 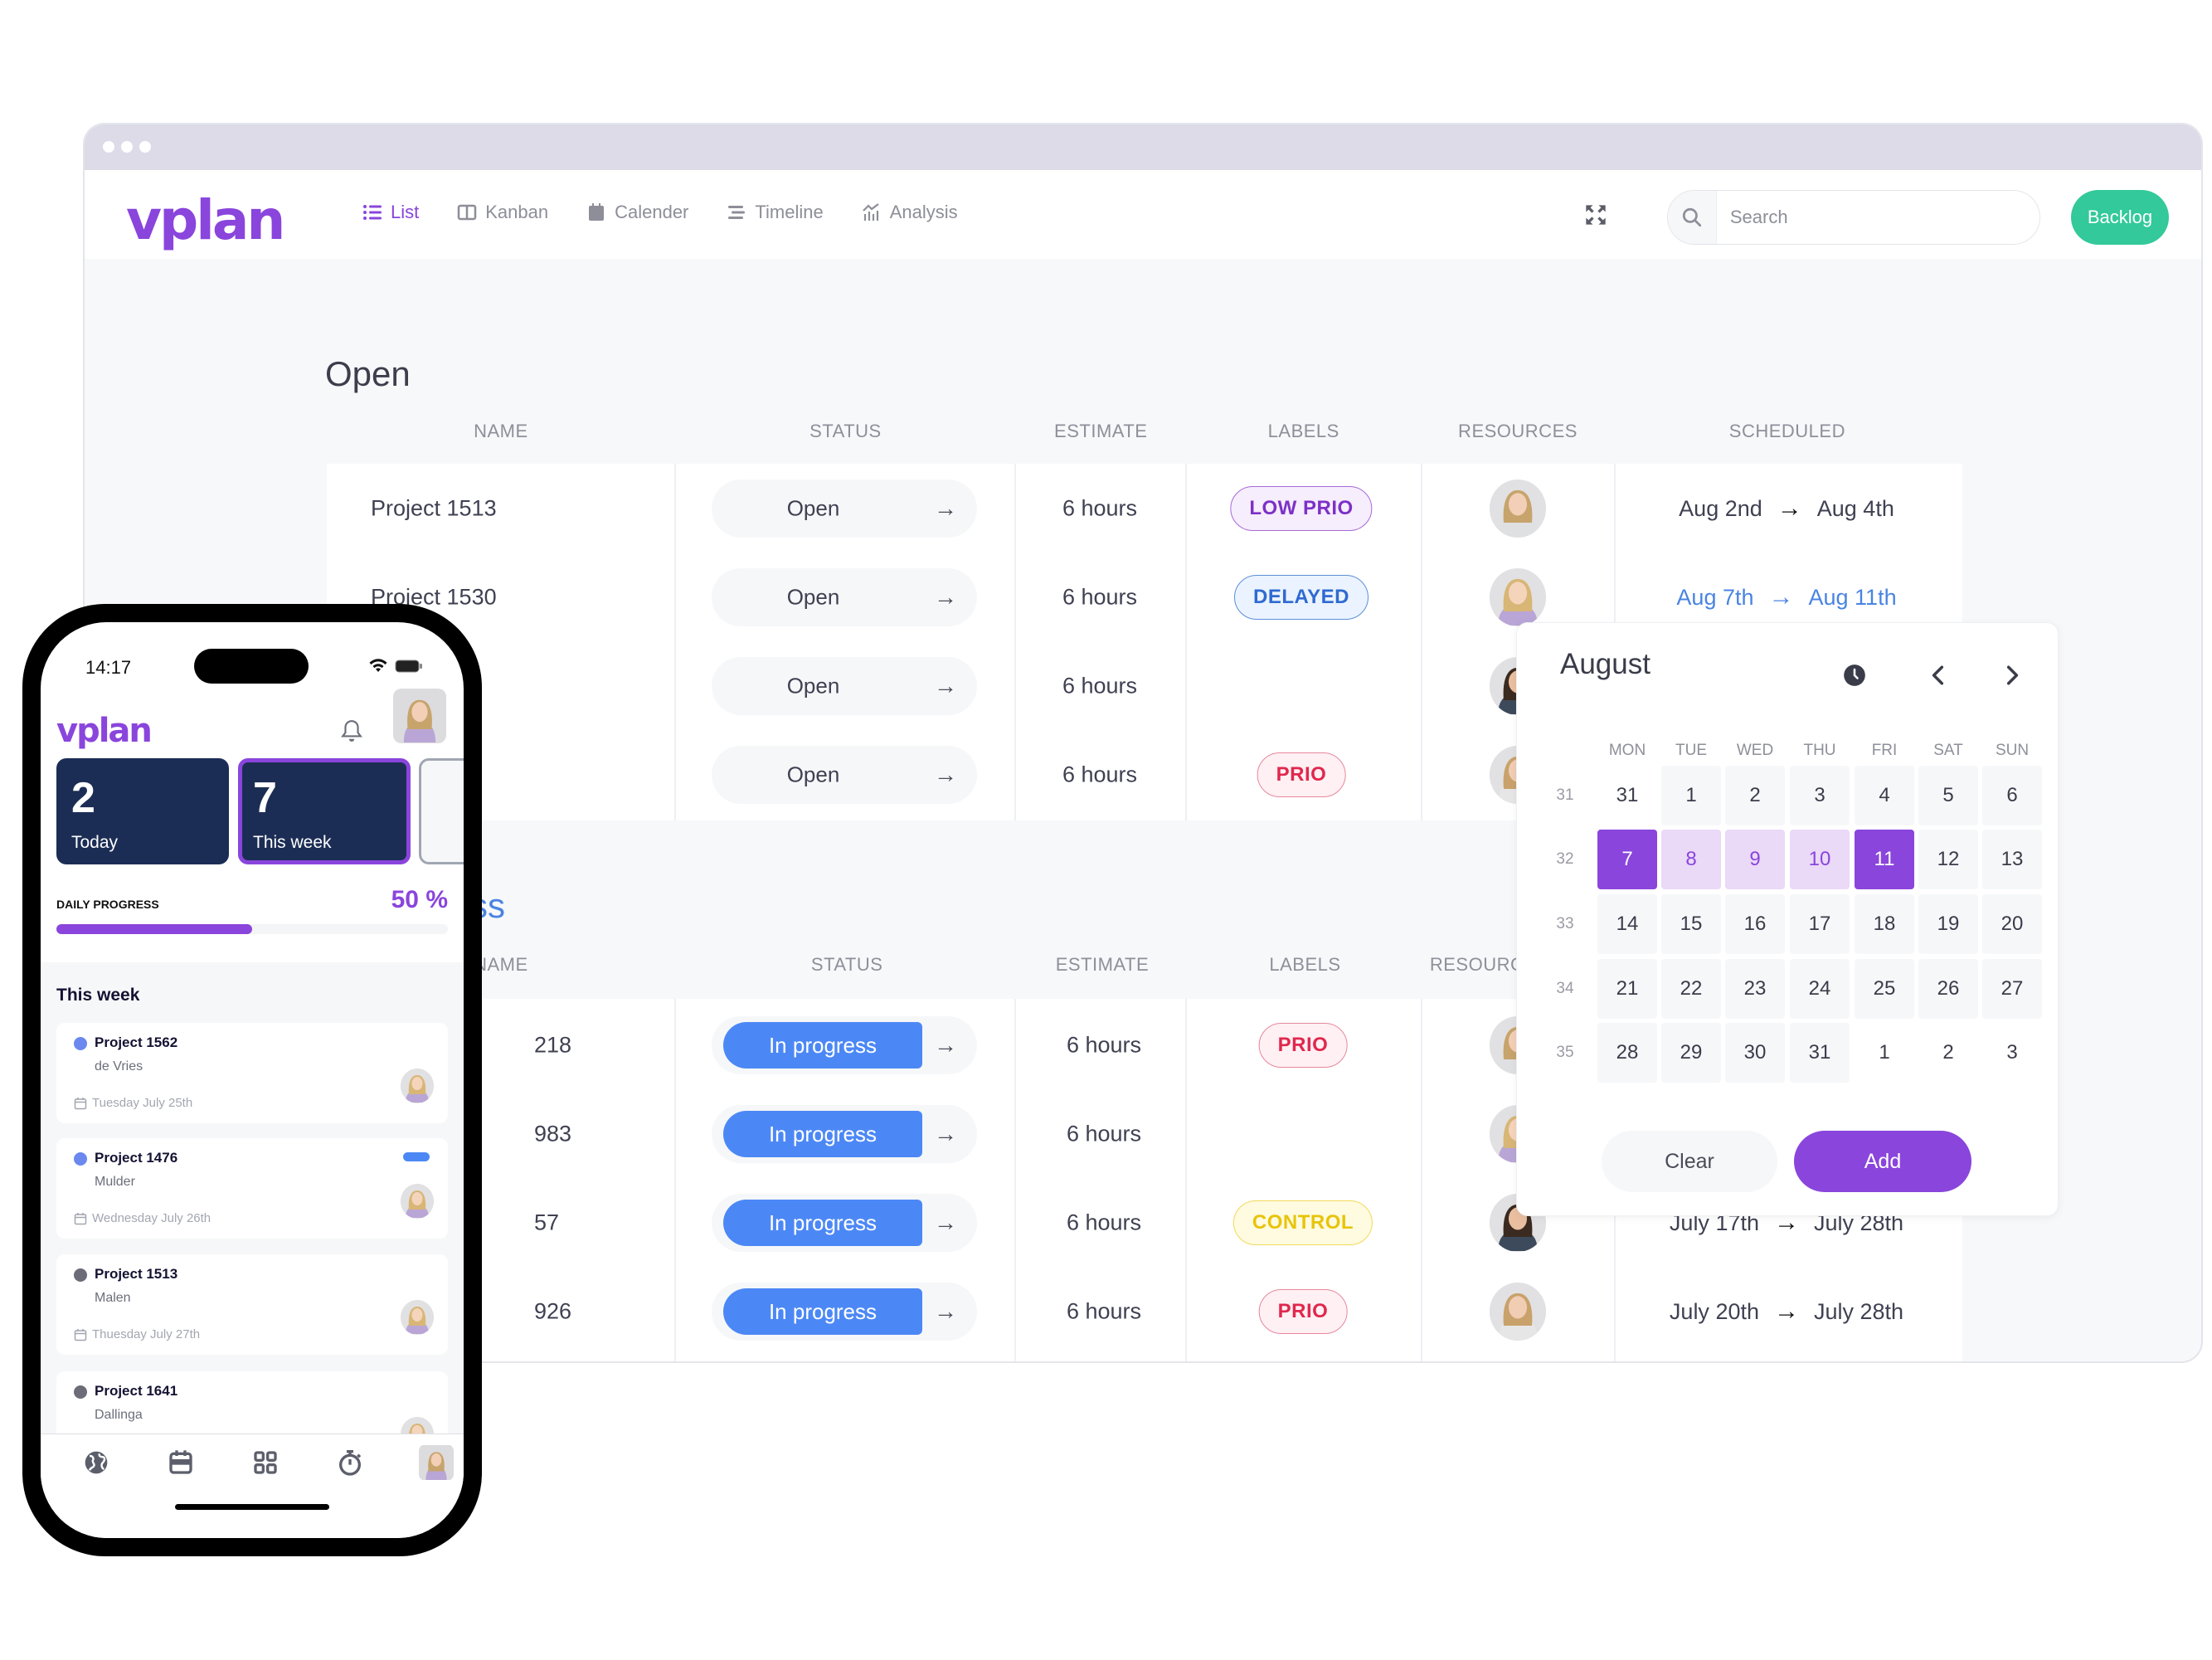 I want to click on calendar-day: 28, so click(x=1627, y=1053).